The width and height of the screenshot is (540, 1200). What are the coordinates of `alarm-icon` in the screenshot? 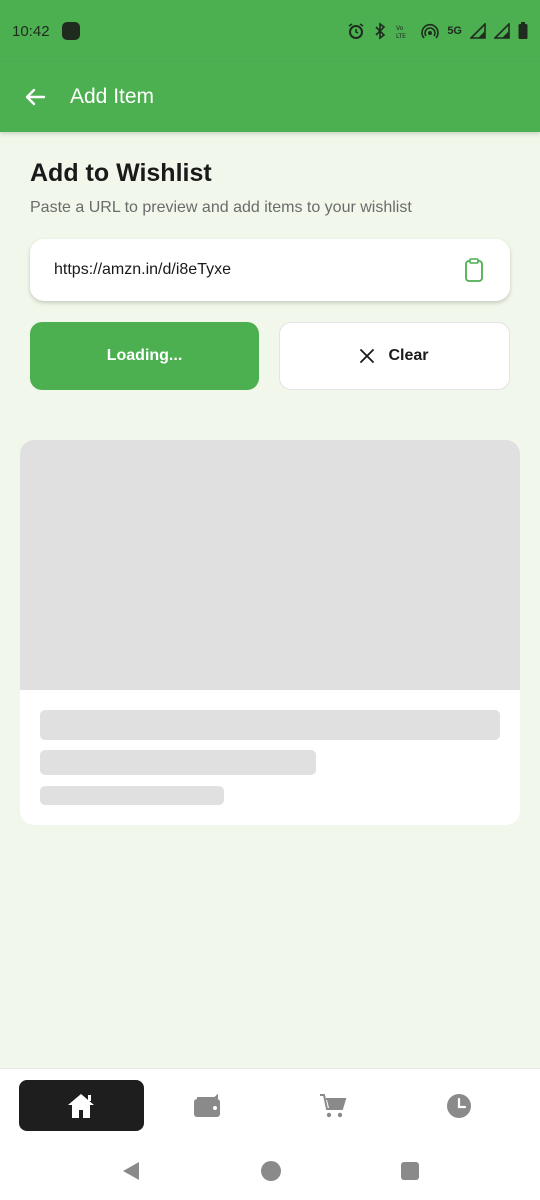 It's located at (356, 31).